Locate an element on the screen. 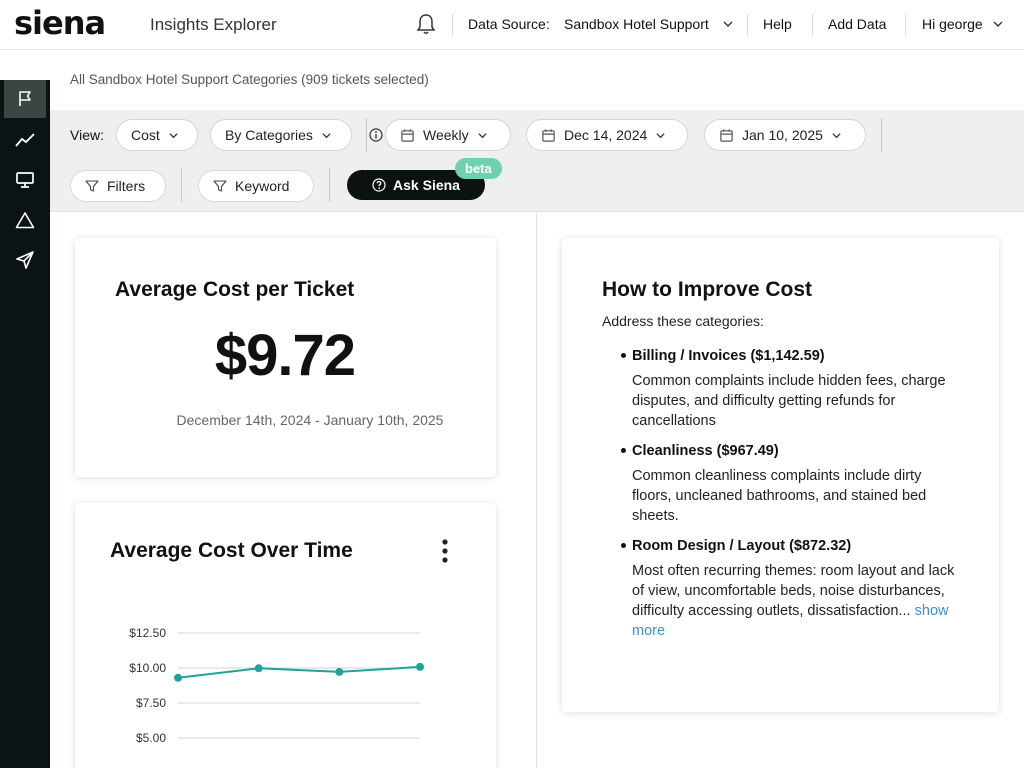 Image resolution: width=1024 pixels, height=768 pixels. filters-button-label: Filters is located at coordinates (126, 186).